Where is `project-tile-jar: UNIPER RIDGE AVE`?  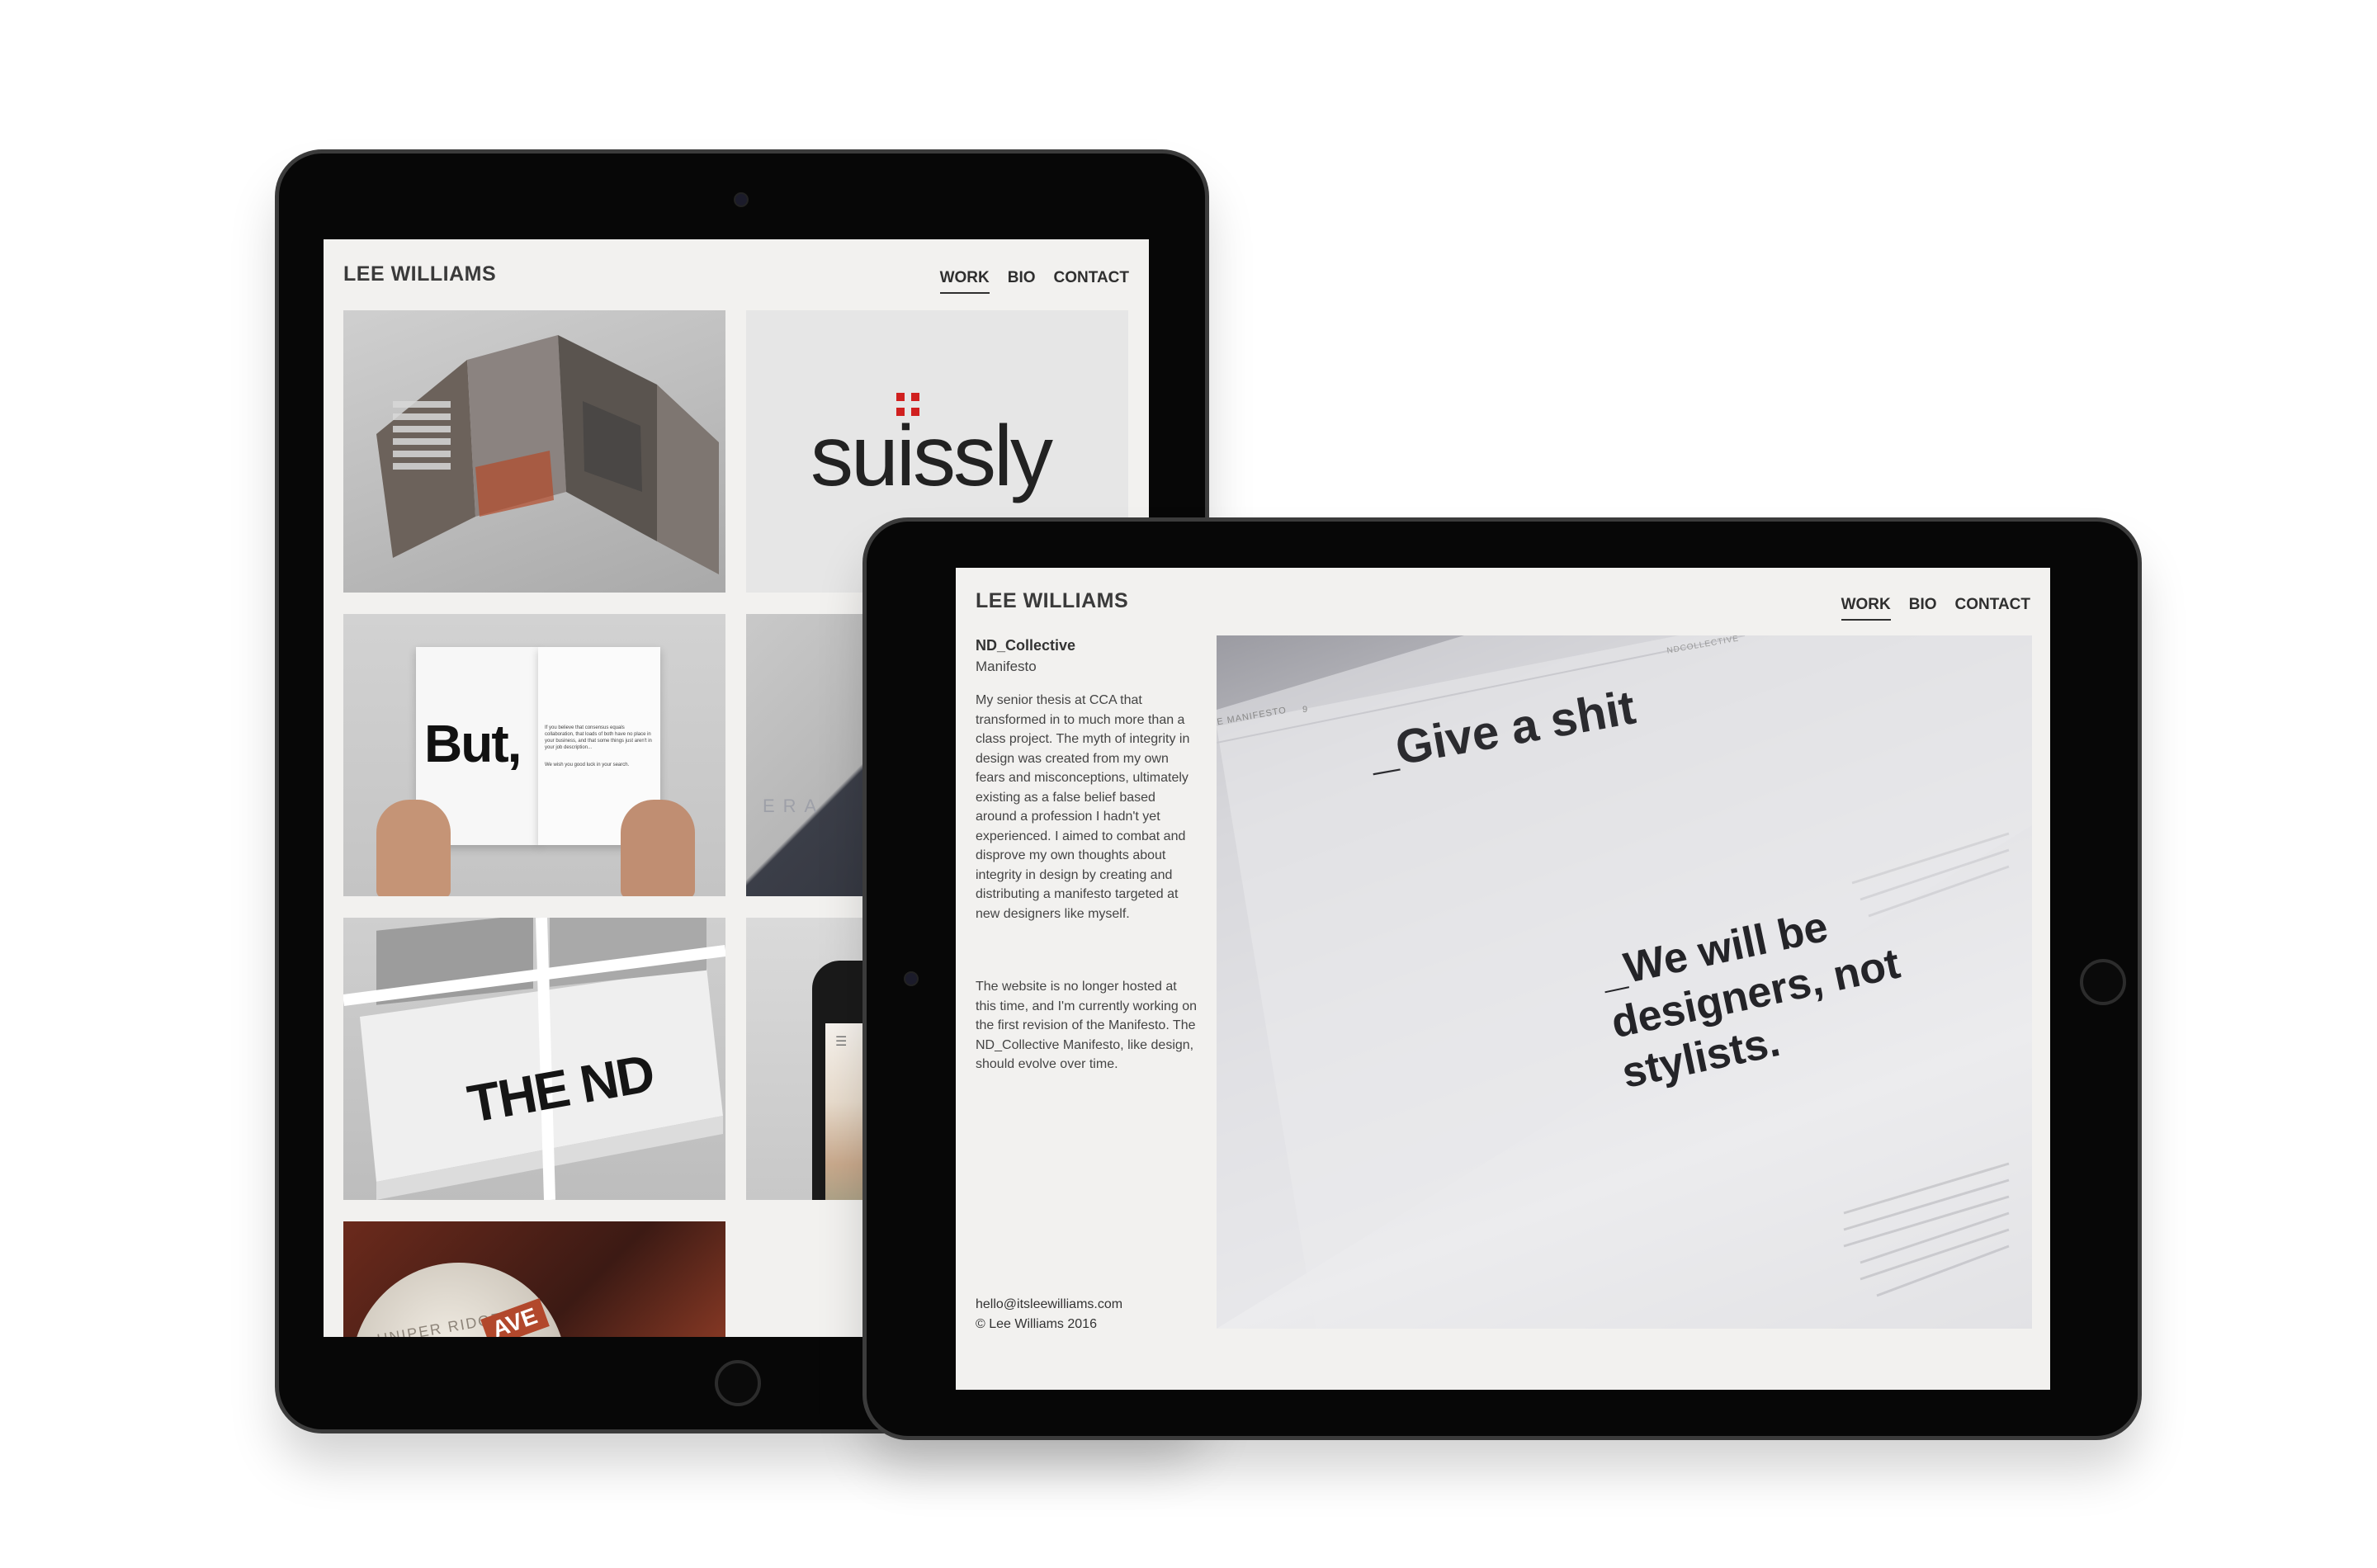 project-tile-jar: UNIPER RIDGE AVE is located at coordinates (534, 1279).